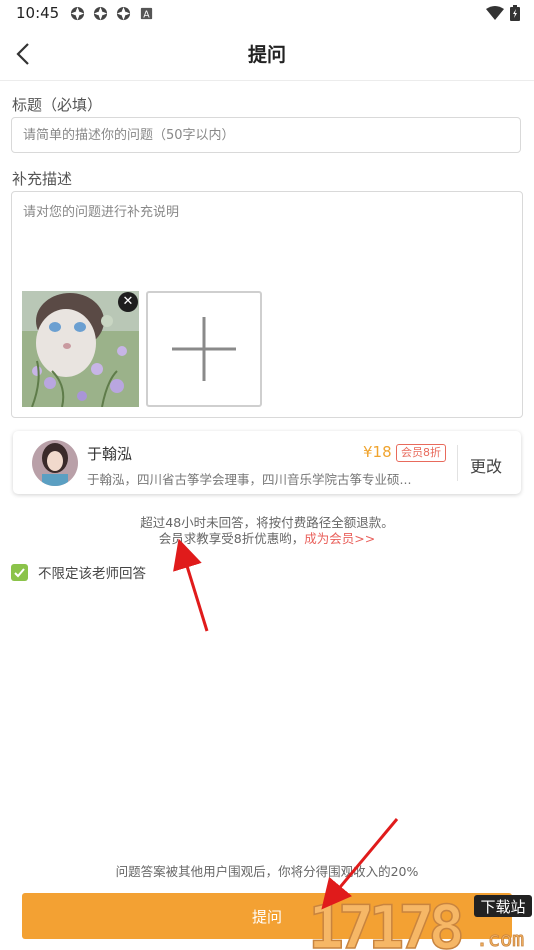 Image resolution: width=534 pixels, height=950 pixels. I want to click on site-watermark-logo: 17178 下载站 .com, so click(420, 921).